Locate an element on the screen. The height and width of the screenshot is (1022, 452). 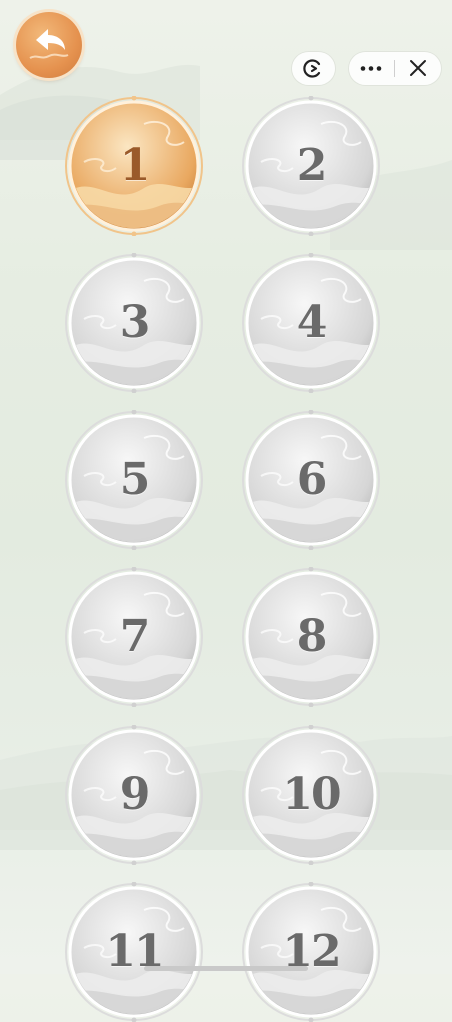
level-button-4: 4 is located at coordinates (311, 323).